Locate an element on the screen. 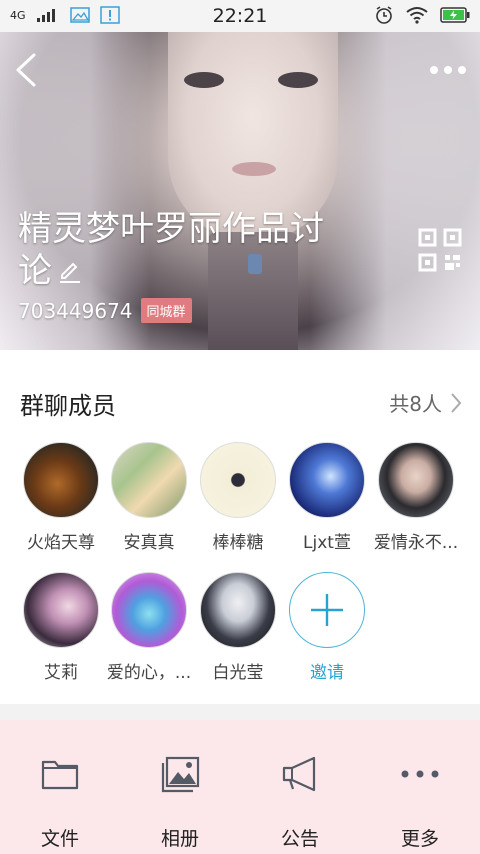  section-divider is located at coordinates (240, 712).